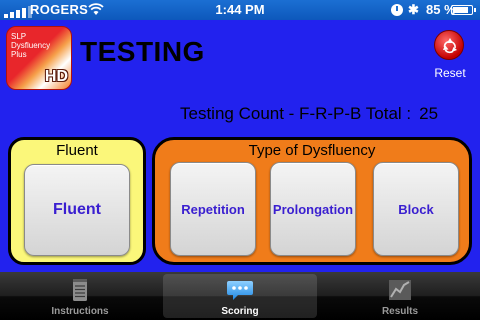  What do you see at coordinates (80, 311) in the screenshot?
I see `tab-instructions-label: Instructions` at bounding box center [80, 311].